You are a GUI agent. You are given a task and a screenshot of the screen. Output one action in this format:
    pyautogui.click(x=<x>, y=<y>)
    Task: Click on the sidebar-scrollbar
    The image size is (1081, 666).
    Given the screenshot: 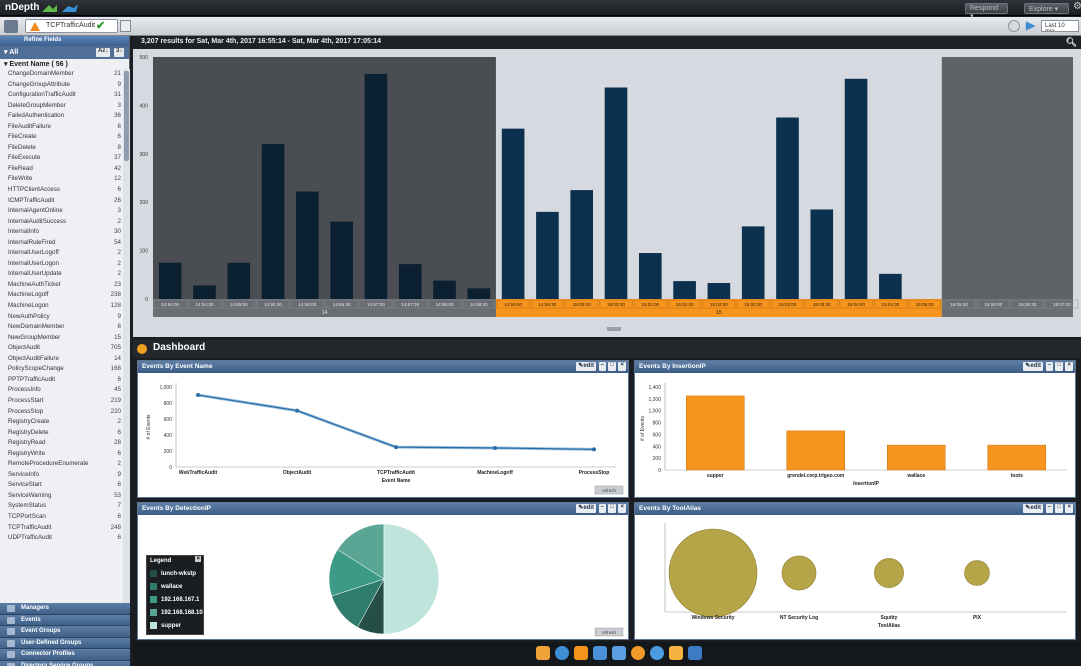 What is the action you would take?
    pyautogui.click(x=126, y=336)
    